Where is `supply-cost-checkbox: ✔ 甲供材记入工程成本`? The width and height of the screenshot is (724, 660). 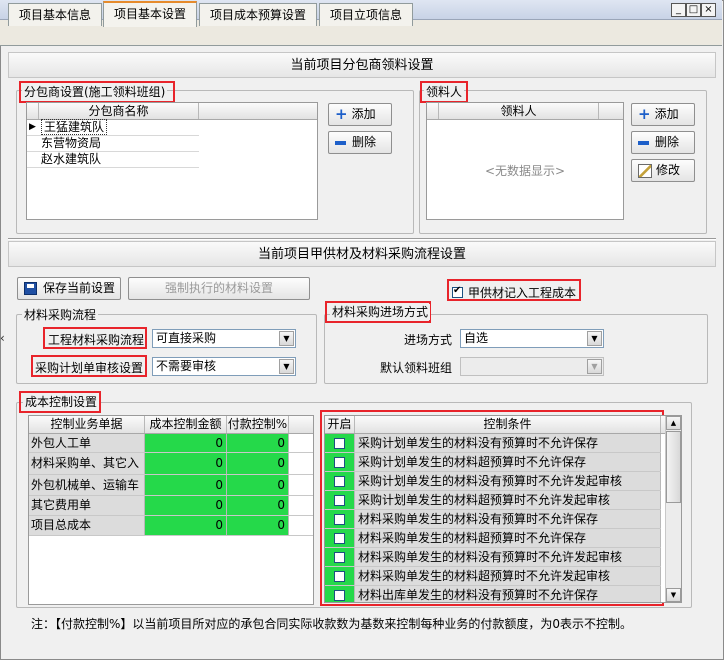
supply-cost-checkbox: ✔ 甲供材记入工程成本 is located at coordinates (514, 292).